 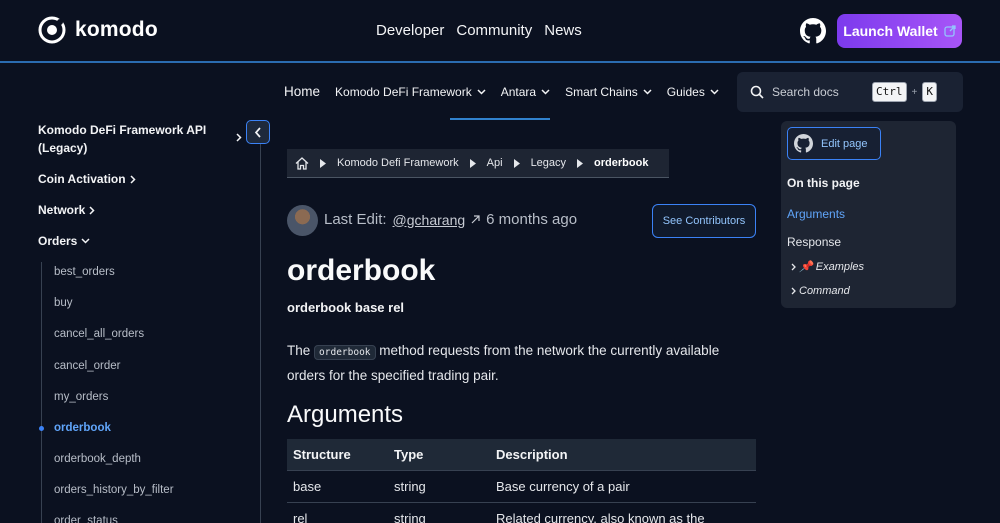 What do you see at coordinates (302, 163) in the screenshot?
I see `home-icon` at bounding box center [302, 163].